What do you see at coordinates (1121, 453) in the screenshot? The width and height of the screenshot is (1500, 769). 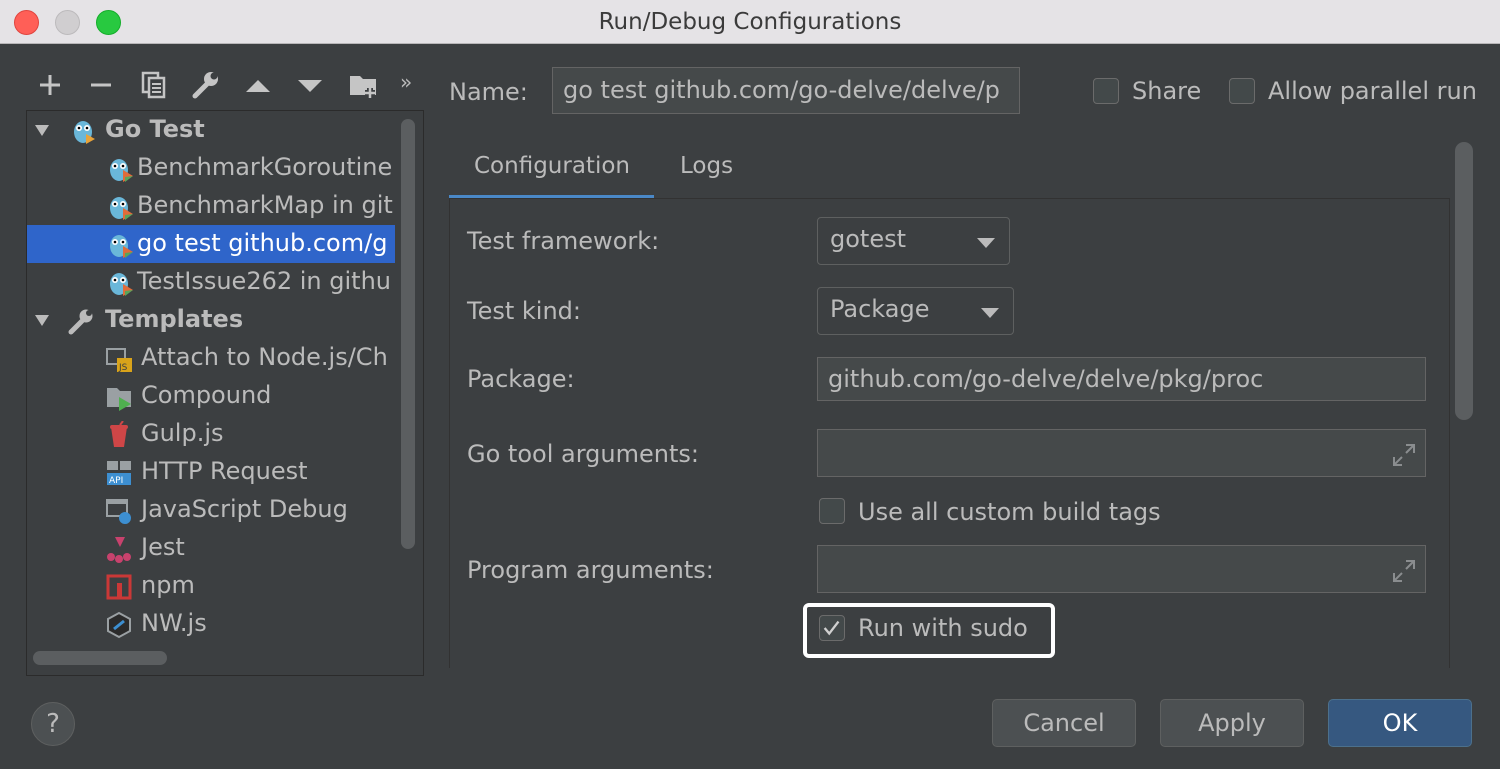 I see `go-tool-arguments-input` at bounding box center [1121, 453].